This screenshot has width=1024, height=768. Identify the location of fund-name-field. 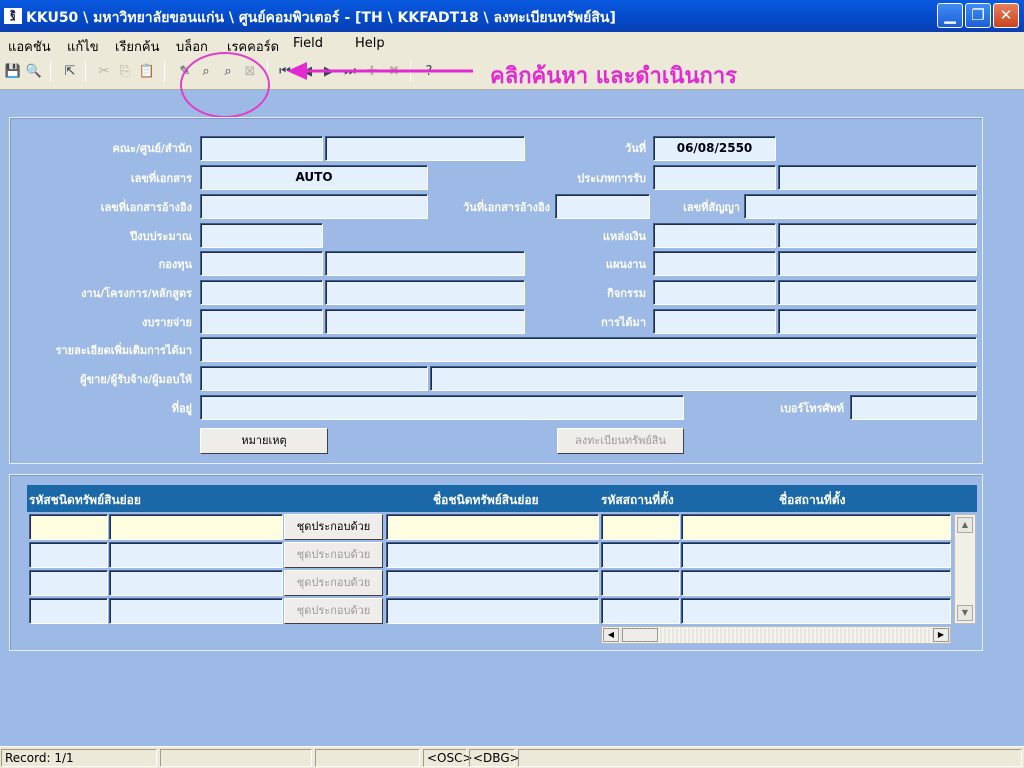
(425, 263).